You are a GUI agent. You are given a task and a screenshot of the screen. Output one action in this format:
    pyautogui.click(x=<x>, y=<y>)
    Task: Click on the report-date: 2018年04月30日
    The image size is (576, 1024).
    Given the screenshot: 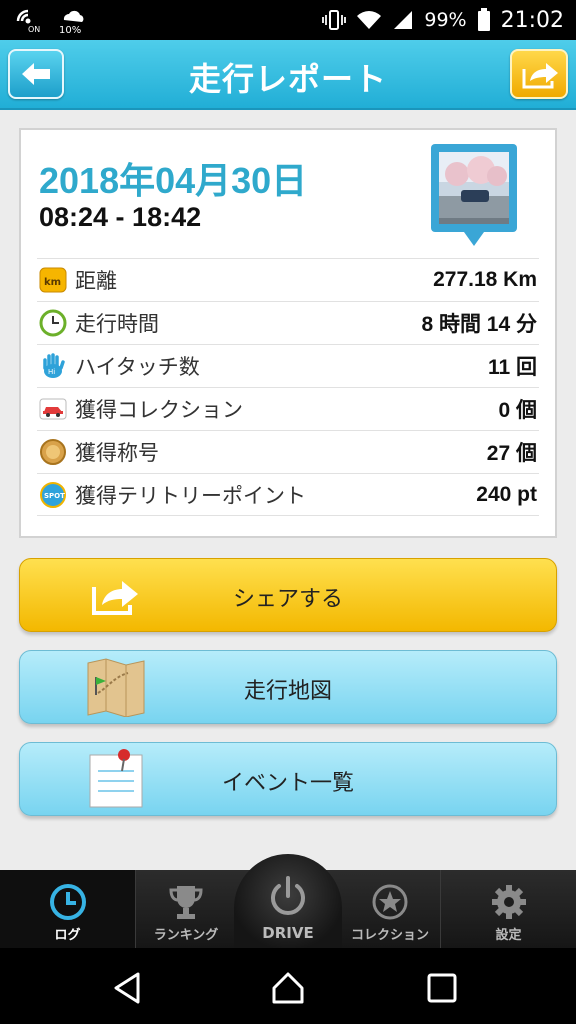 What is the action you would take?
    pyautogui.click(x=173, y=180)
    